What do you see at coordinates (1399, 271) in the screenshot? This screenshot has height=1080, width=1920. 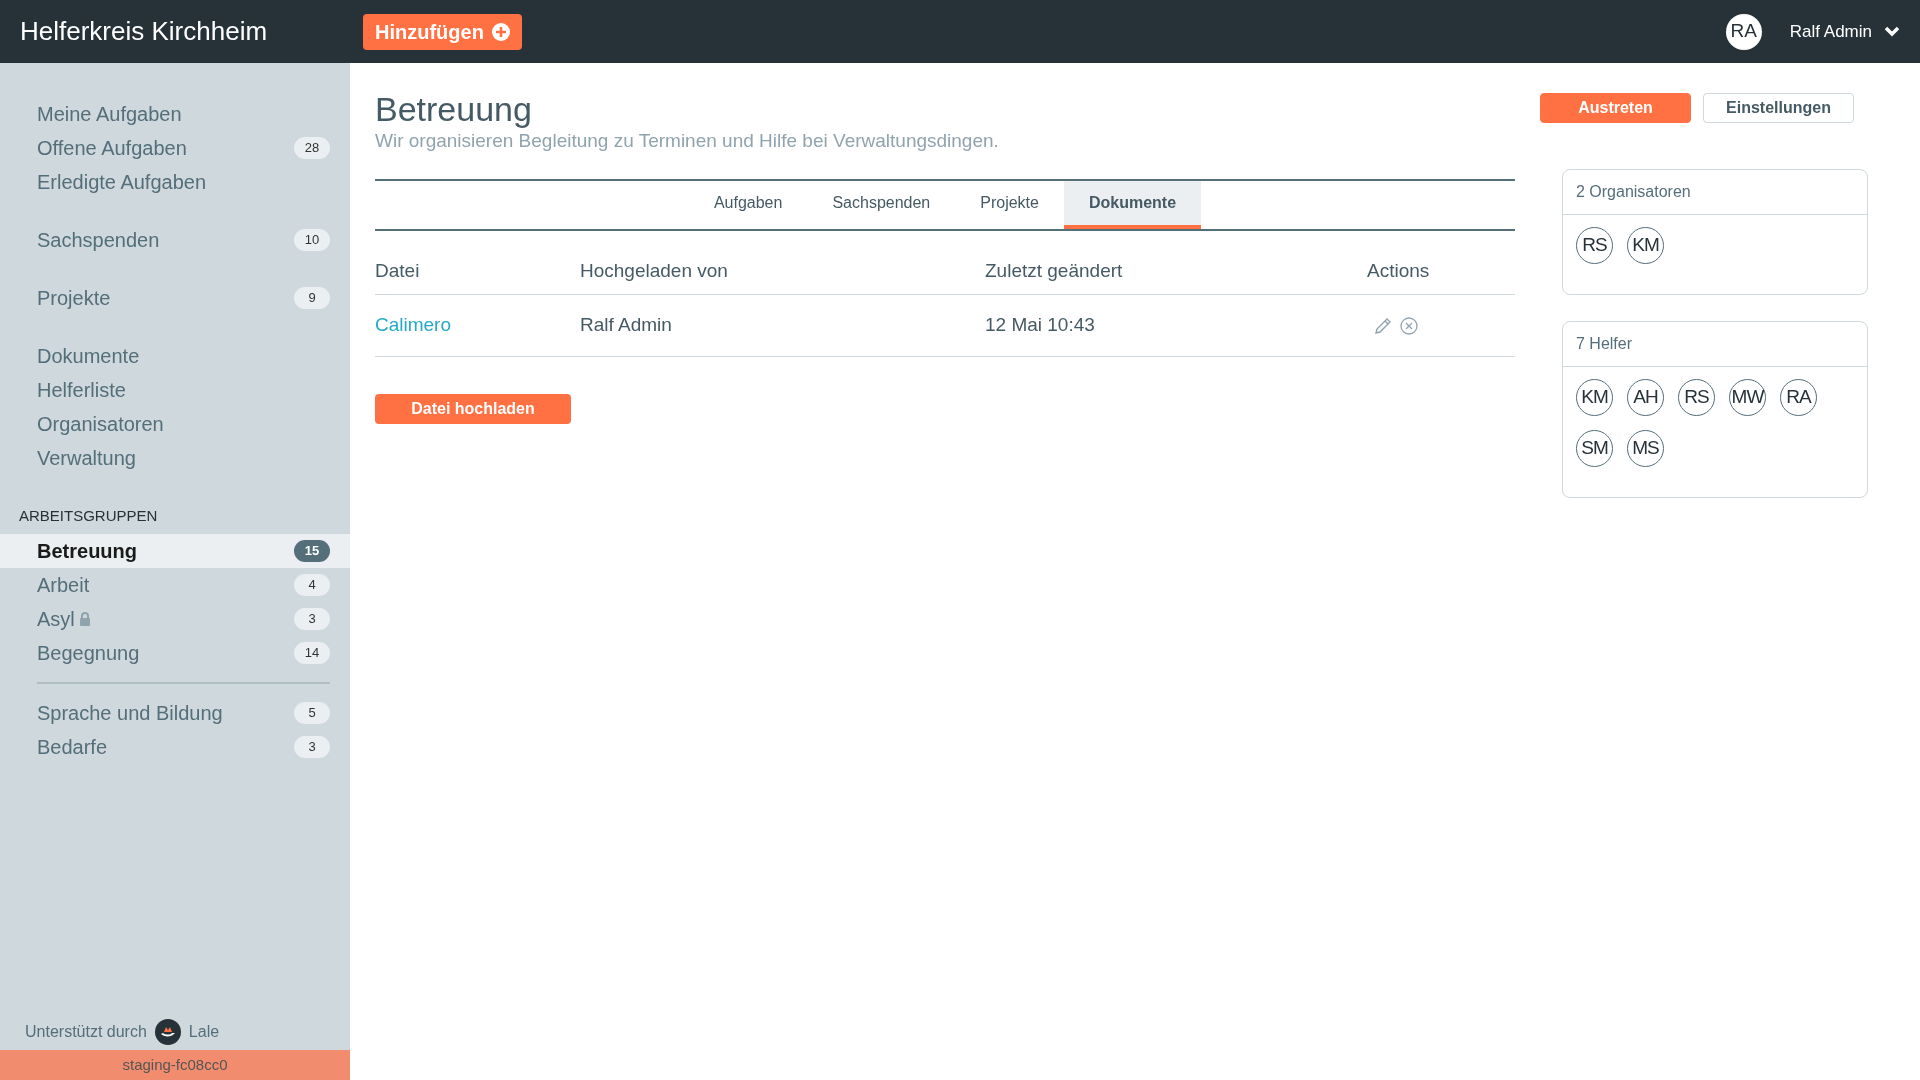 I see `column-header: Actions` at bounding box center [1399, 271].